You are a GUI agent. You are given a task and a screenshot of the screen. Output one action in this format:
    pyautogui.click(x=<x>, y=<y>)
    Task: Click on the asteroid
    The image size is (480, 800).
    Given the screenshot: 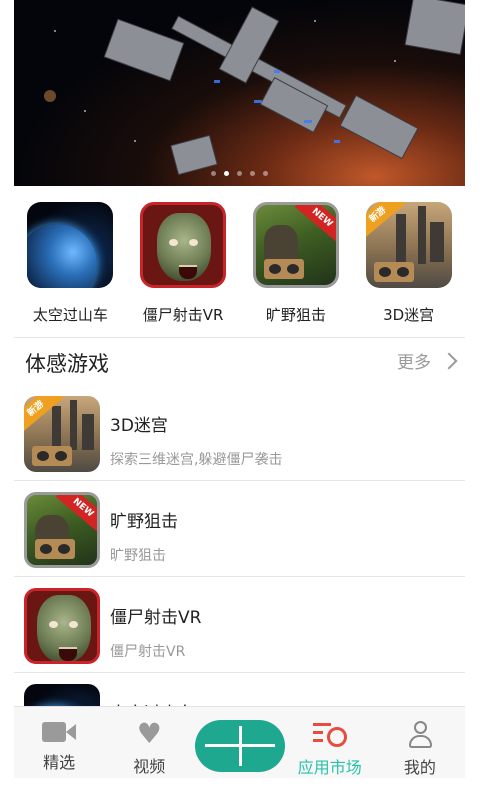 What is the action you would take?
    pyautogui.click(x=50, y=96)
    